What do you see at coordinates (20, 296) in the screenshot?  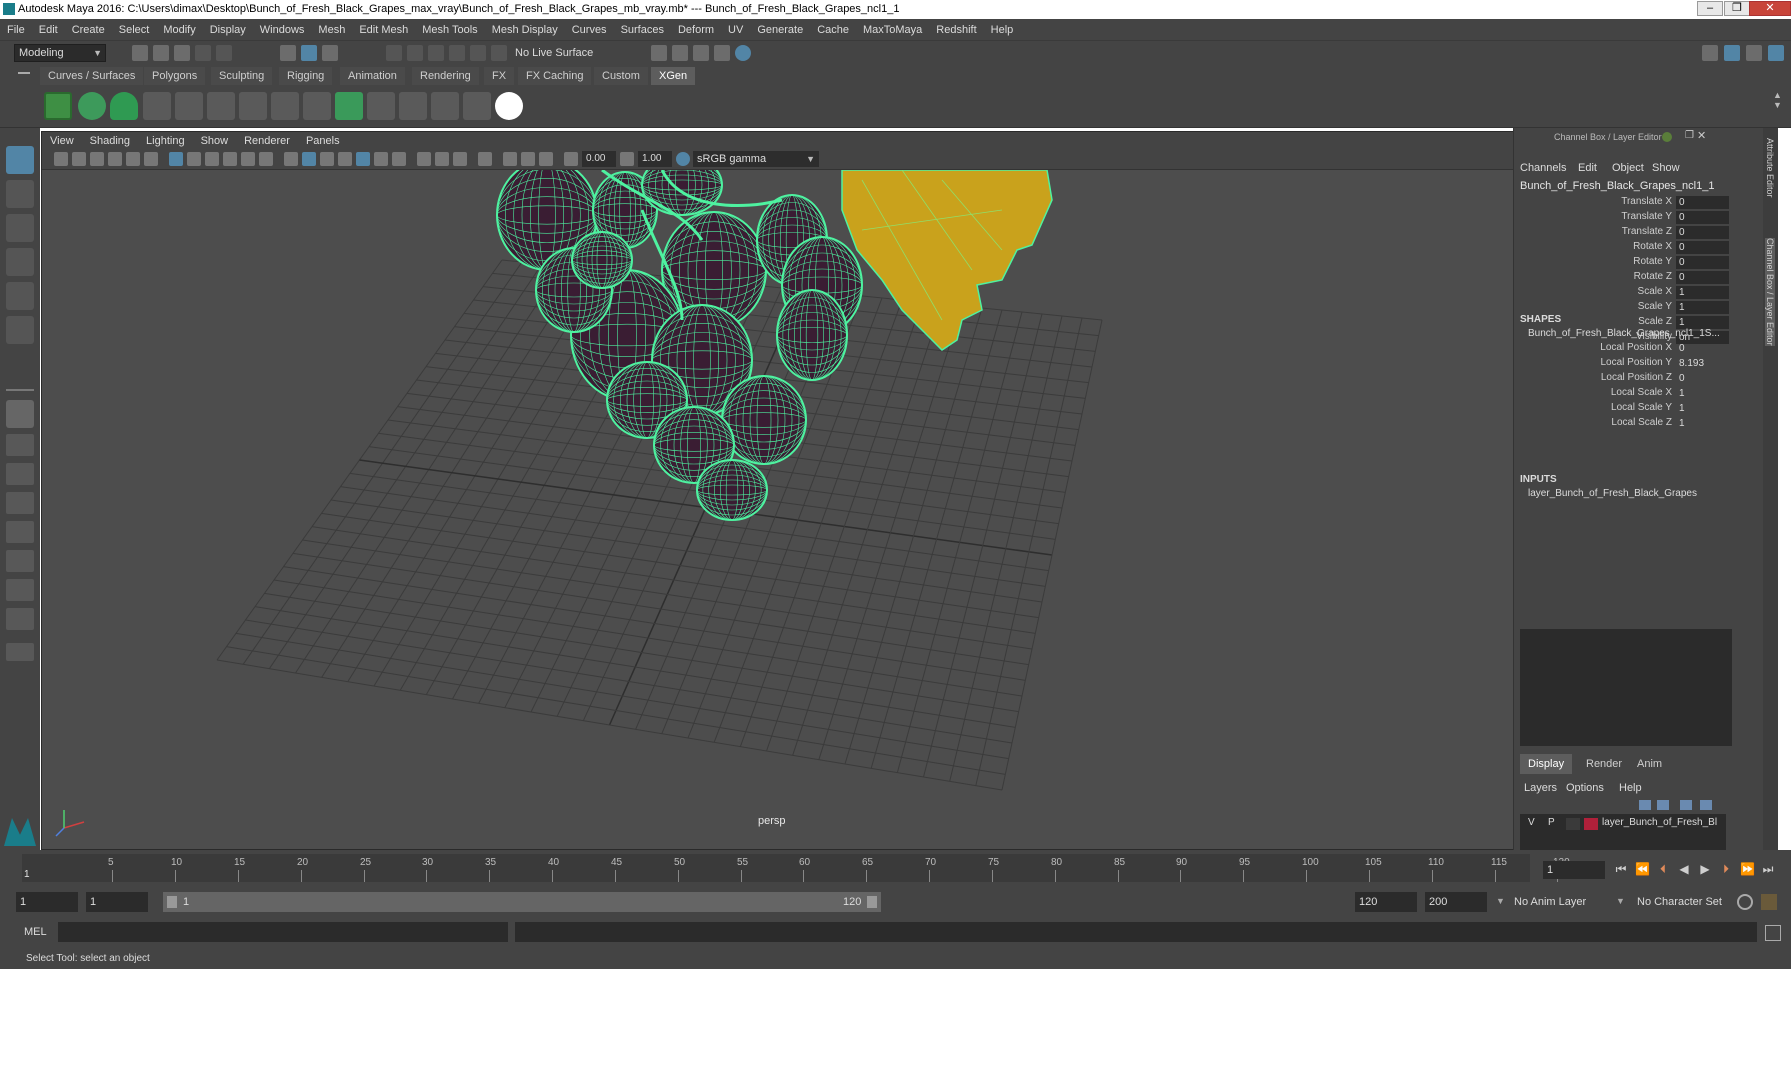 I see `rotate-tool-icon` at bounding box center [20, 296].